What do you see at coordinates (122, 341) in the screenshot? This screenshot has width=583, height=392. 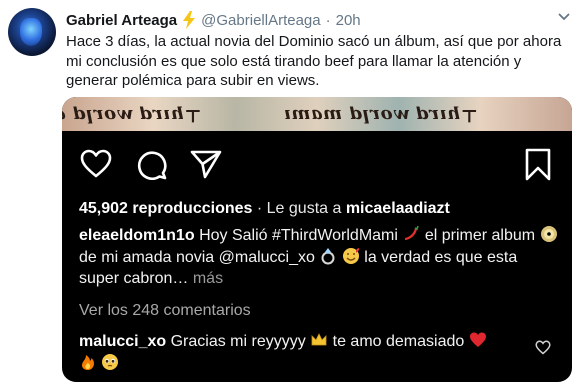 I see `comment-username: malucci_xo` at bounding box center [122, 341].